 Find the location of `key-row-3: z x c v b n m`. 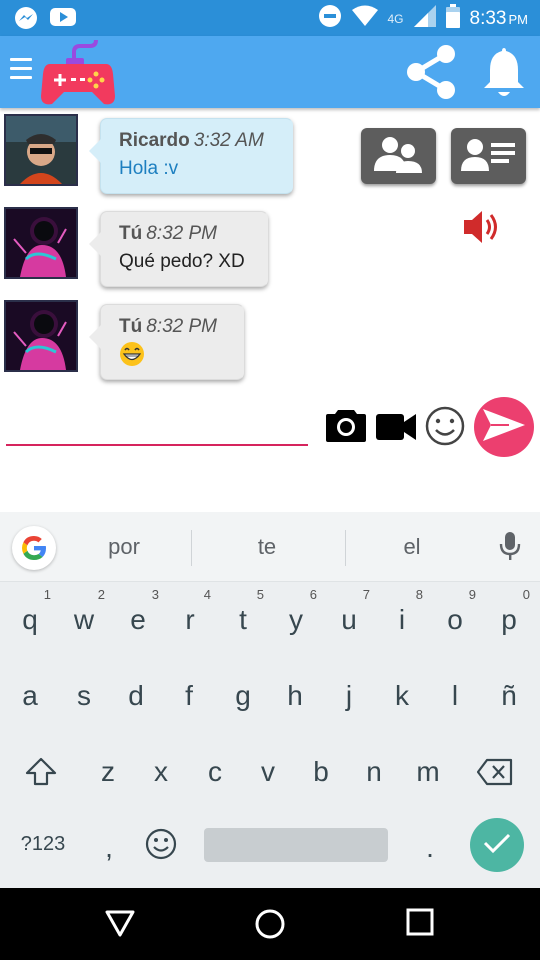

key-row-3: z x c v b n m is located at coordinates (270, 772).